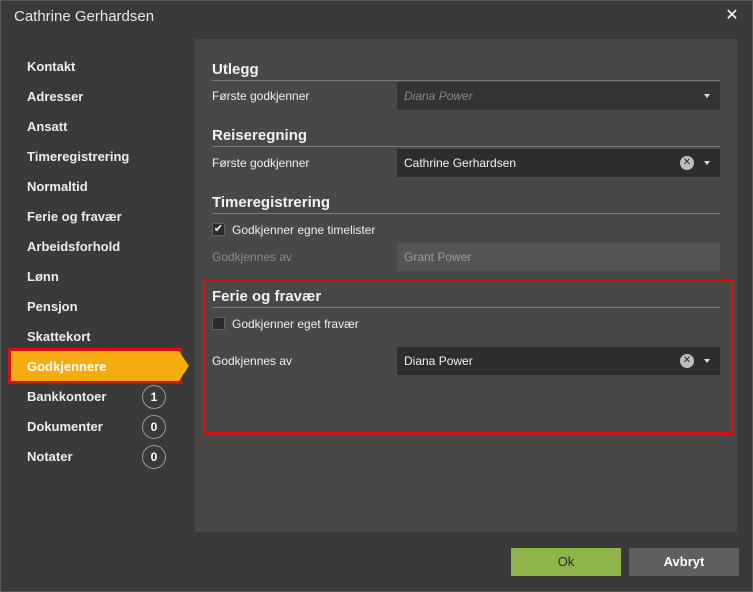  What do you see at coordinates (95, 306) in the screenshot?
I see `sidebar-item-pensjon: Pensjon` at bounding box center [95, 306].